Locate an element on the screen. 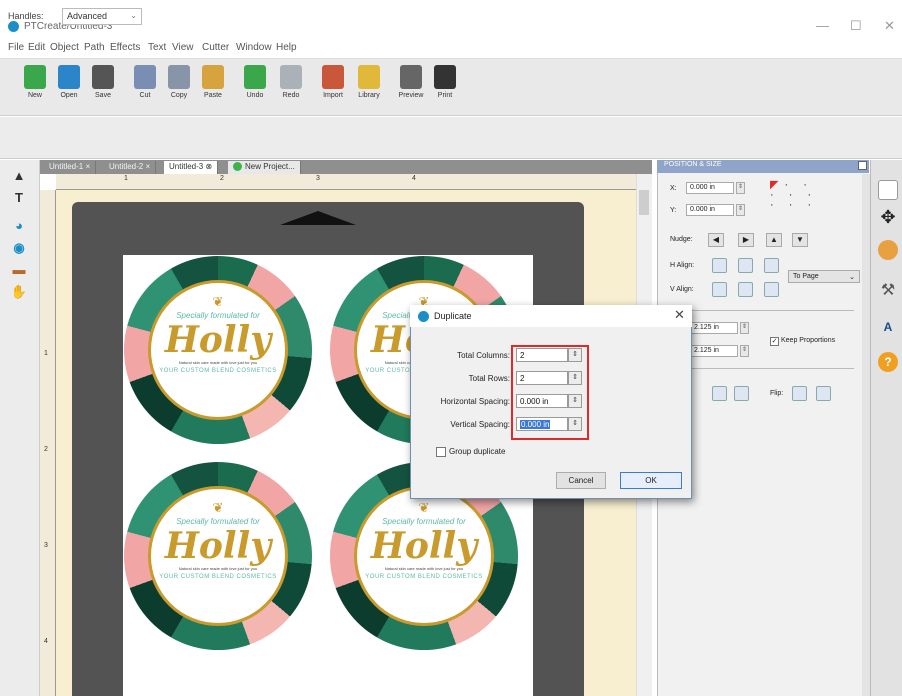  width-field: 2.125 in is located at coordinates (714, 328).